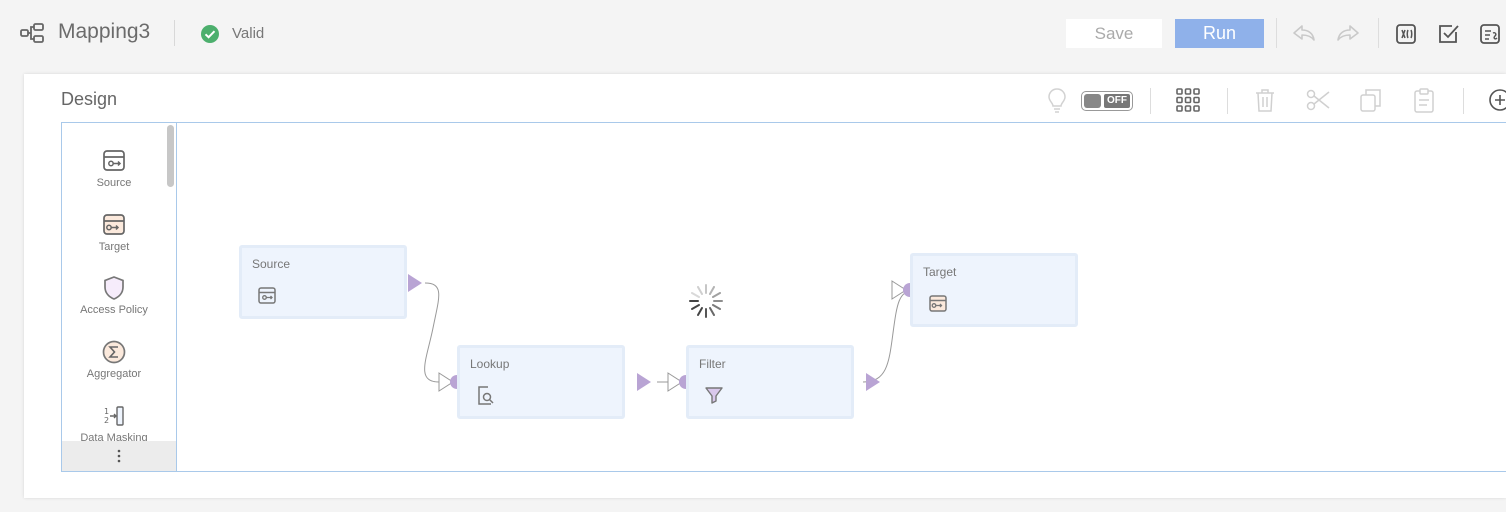 The image size is (1506, 512). Describe the element at coordinates (770, 382) in the screenshot. I see `node-filter: Filter` at that location.